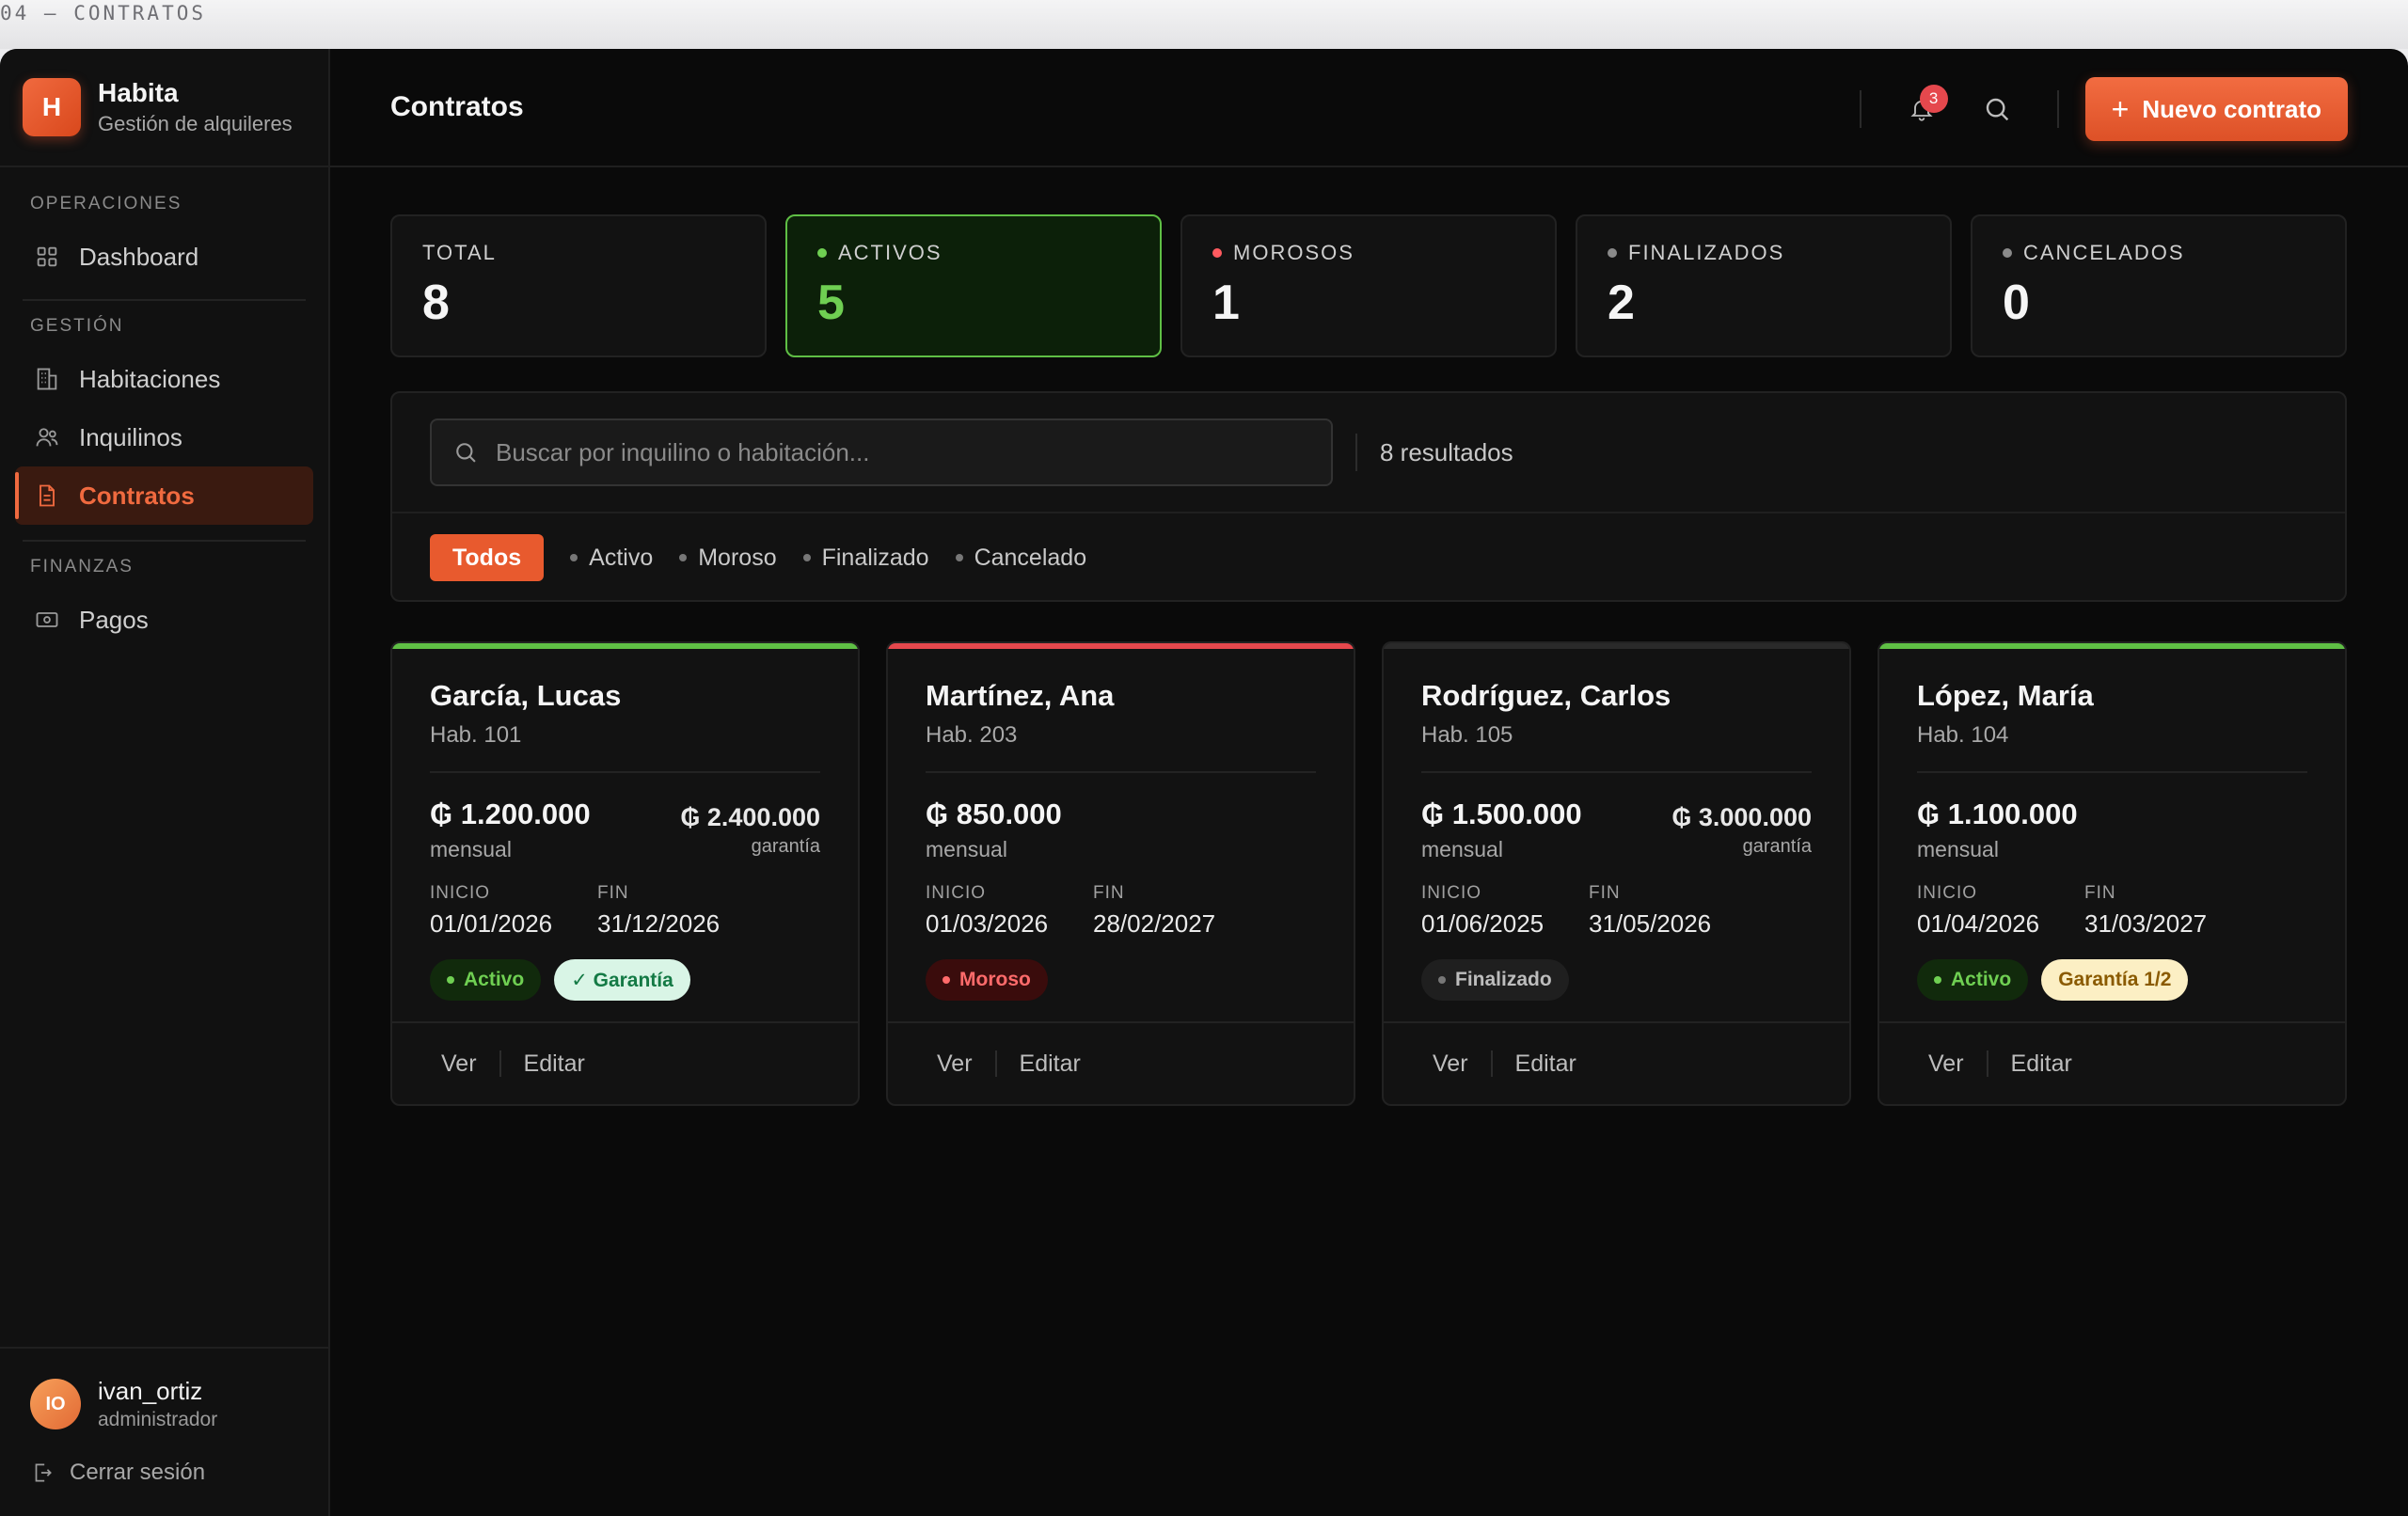 This screenshot has height=1516, width=2408. Describe the element at coordinates (511, 813) in the screenshot. I see `monthly-amount: ₲ 1.200.000` at that location.